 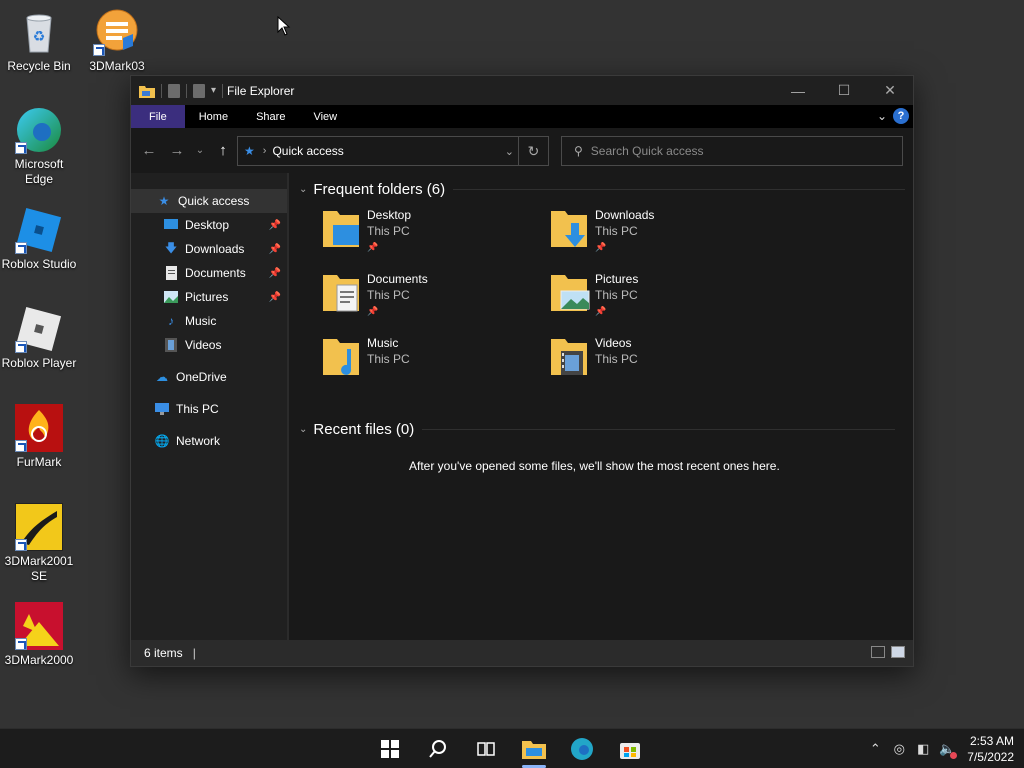 I want to click on nav-item-label: Network, so click(x=198, y=441).